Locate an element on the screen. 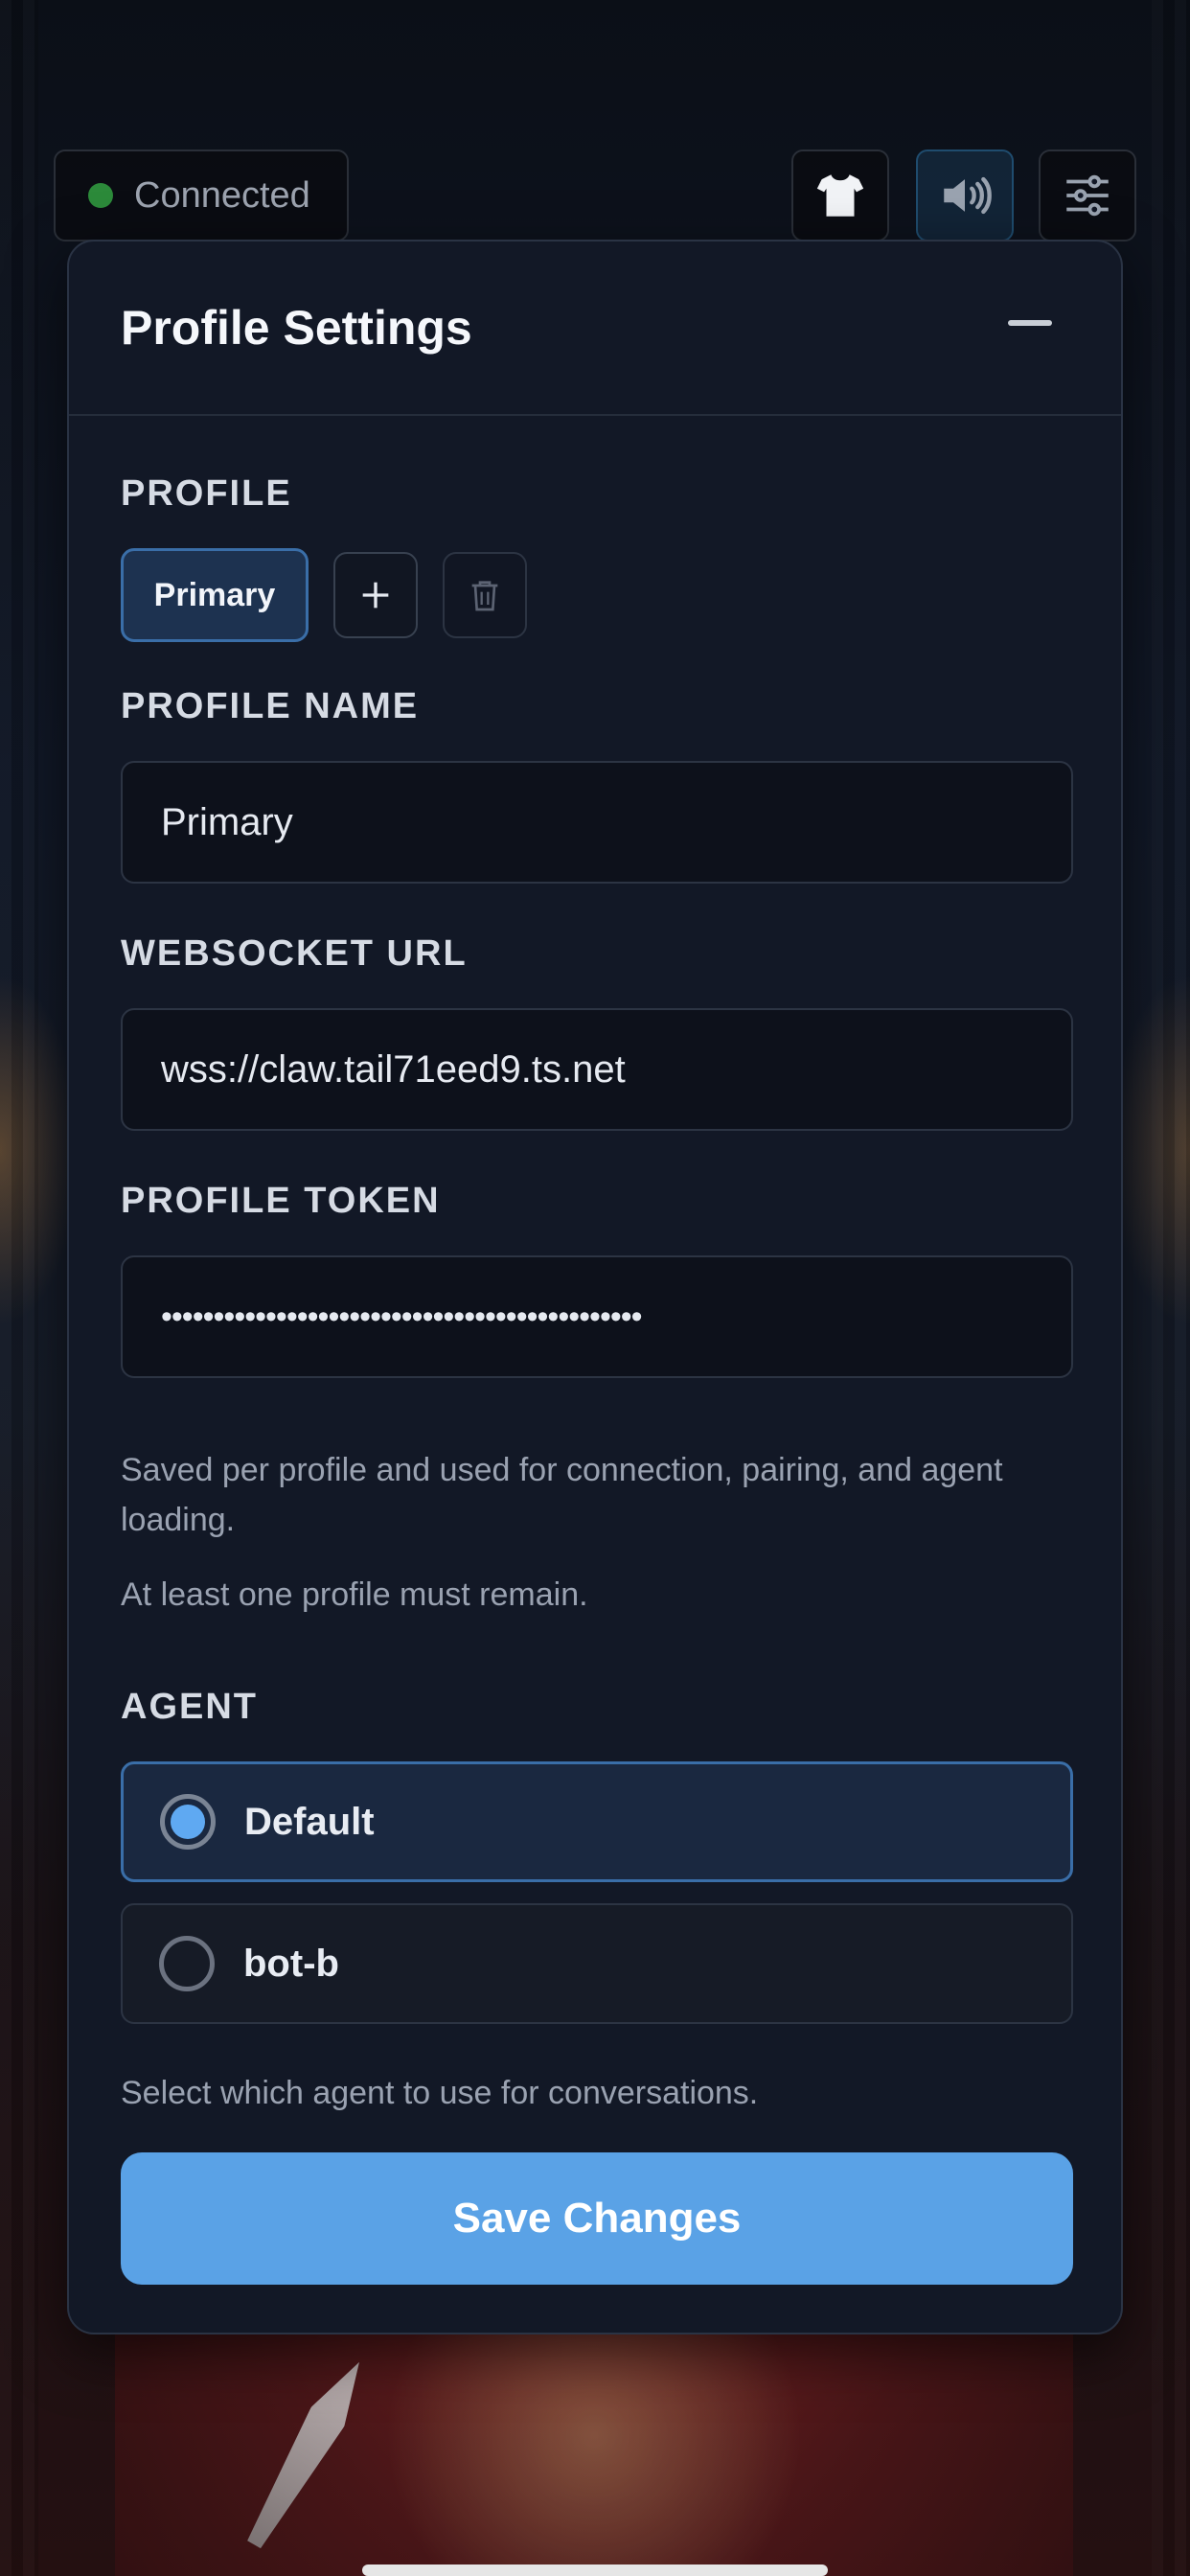 The image size is (1190, 2576). connection-status: Connected is located at coordinates (202, 196).